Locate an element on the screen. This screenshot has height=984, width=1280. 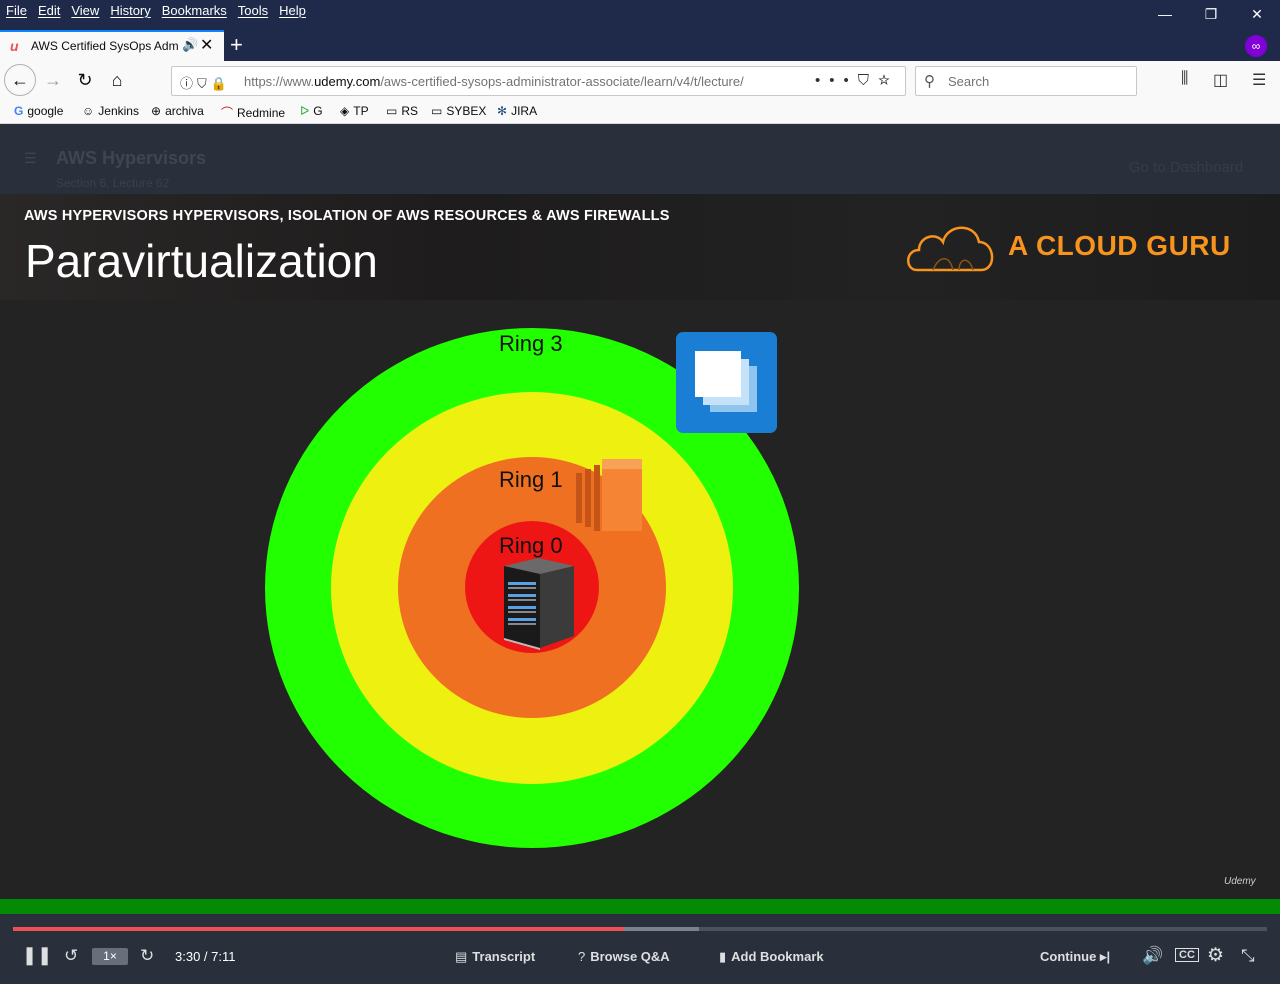
close-window-button: ✕ is located at coordinates (1257, 15).